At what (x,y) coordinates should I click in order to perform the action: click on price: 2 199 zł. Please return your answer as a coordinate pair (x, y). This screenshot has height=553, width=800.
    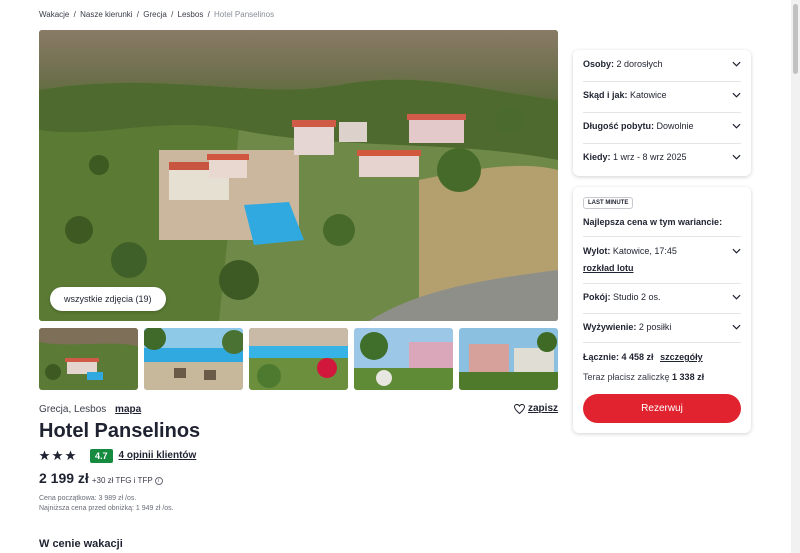
    Looking at the image, I should click on (64, 478).